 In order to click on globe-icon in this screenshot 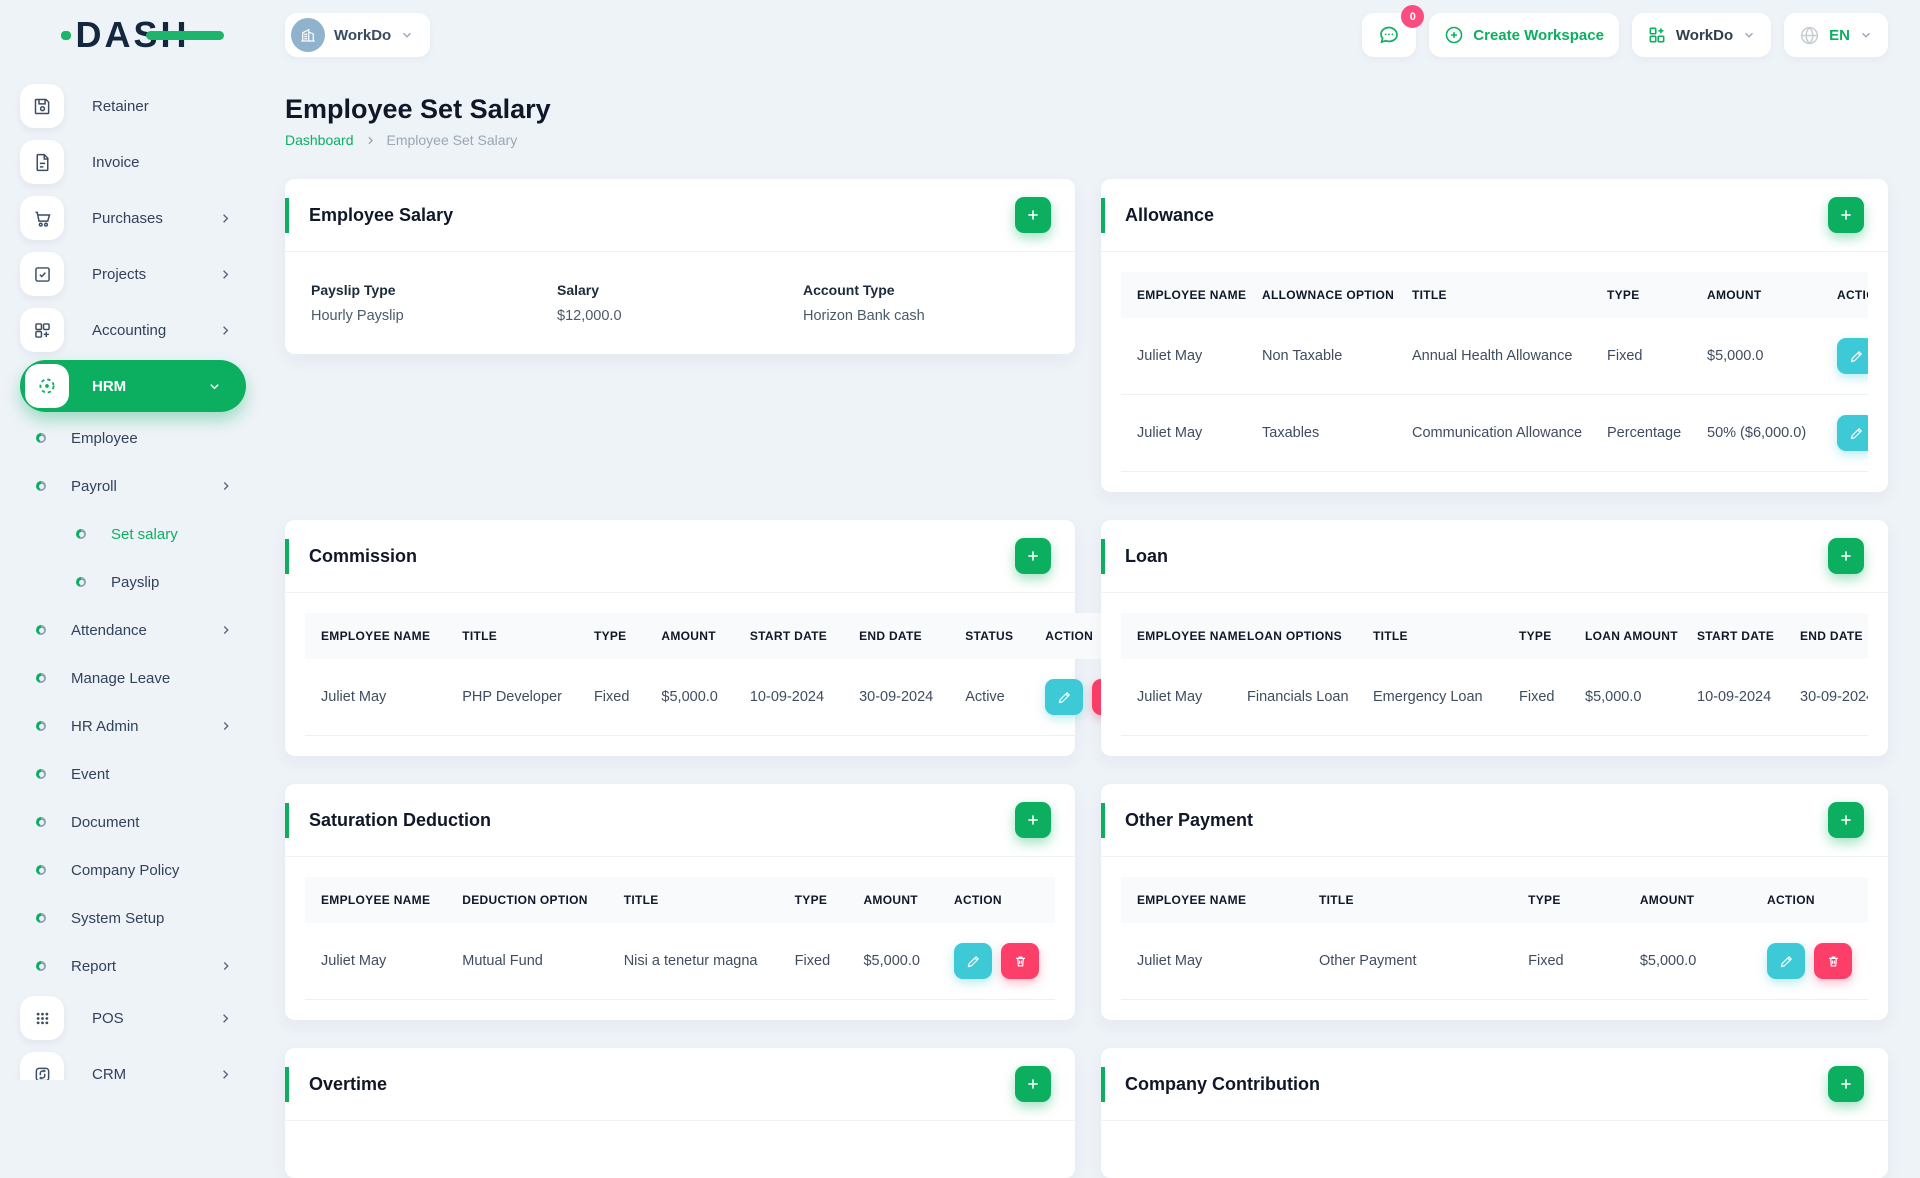, I will do `click(1809, 35)`.